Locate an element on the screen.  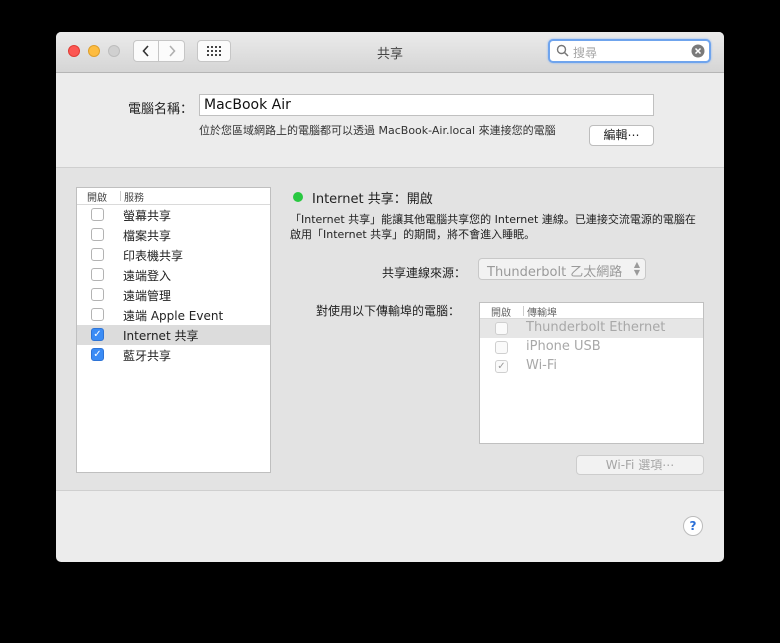
updown-arrows-icon: ▲ ▼ is located at coordinates (636, 268).